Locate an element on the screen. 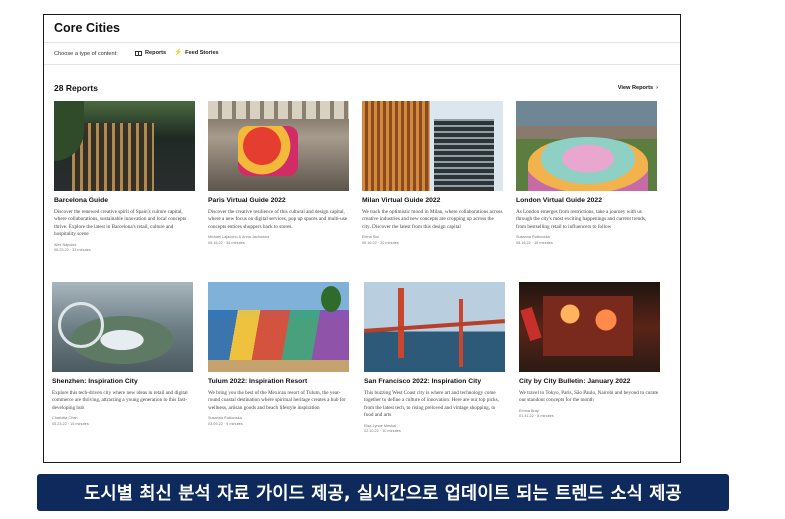 This screenshot has height=519, width=785. content-type-option-label: Feed Stories is located at coordinates (202, 53).